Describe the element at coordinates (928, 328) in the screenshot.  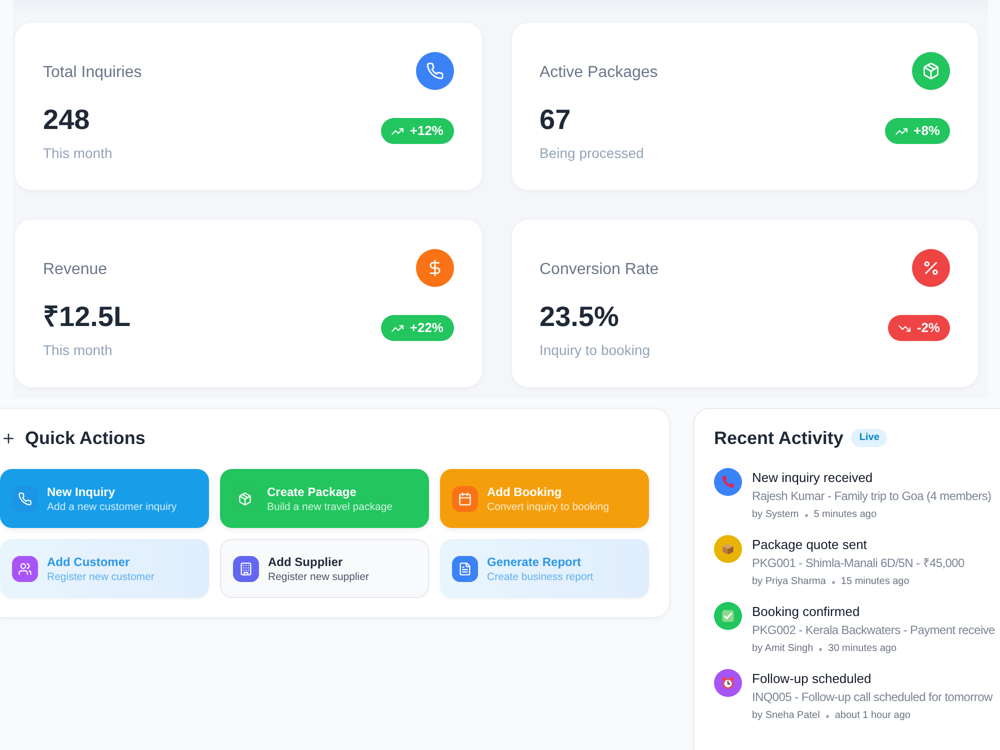
I see `percent-change: -2%` at that location.